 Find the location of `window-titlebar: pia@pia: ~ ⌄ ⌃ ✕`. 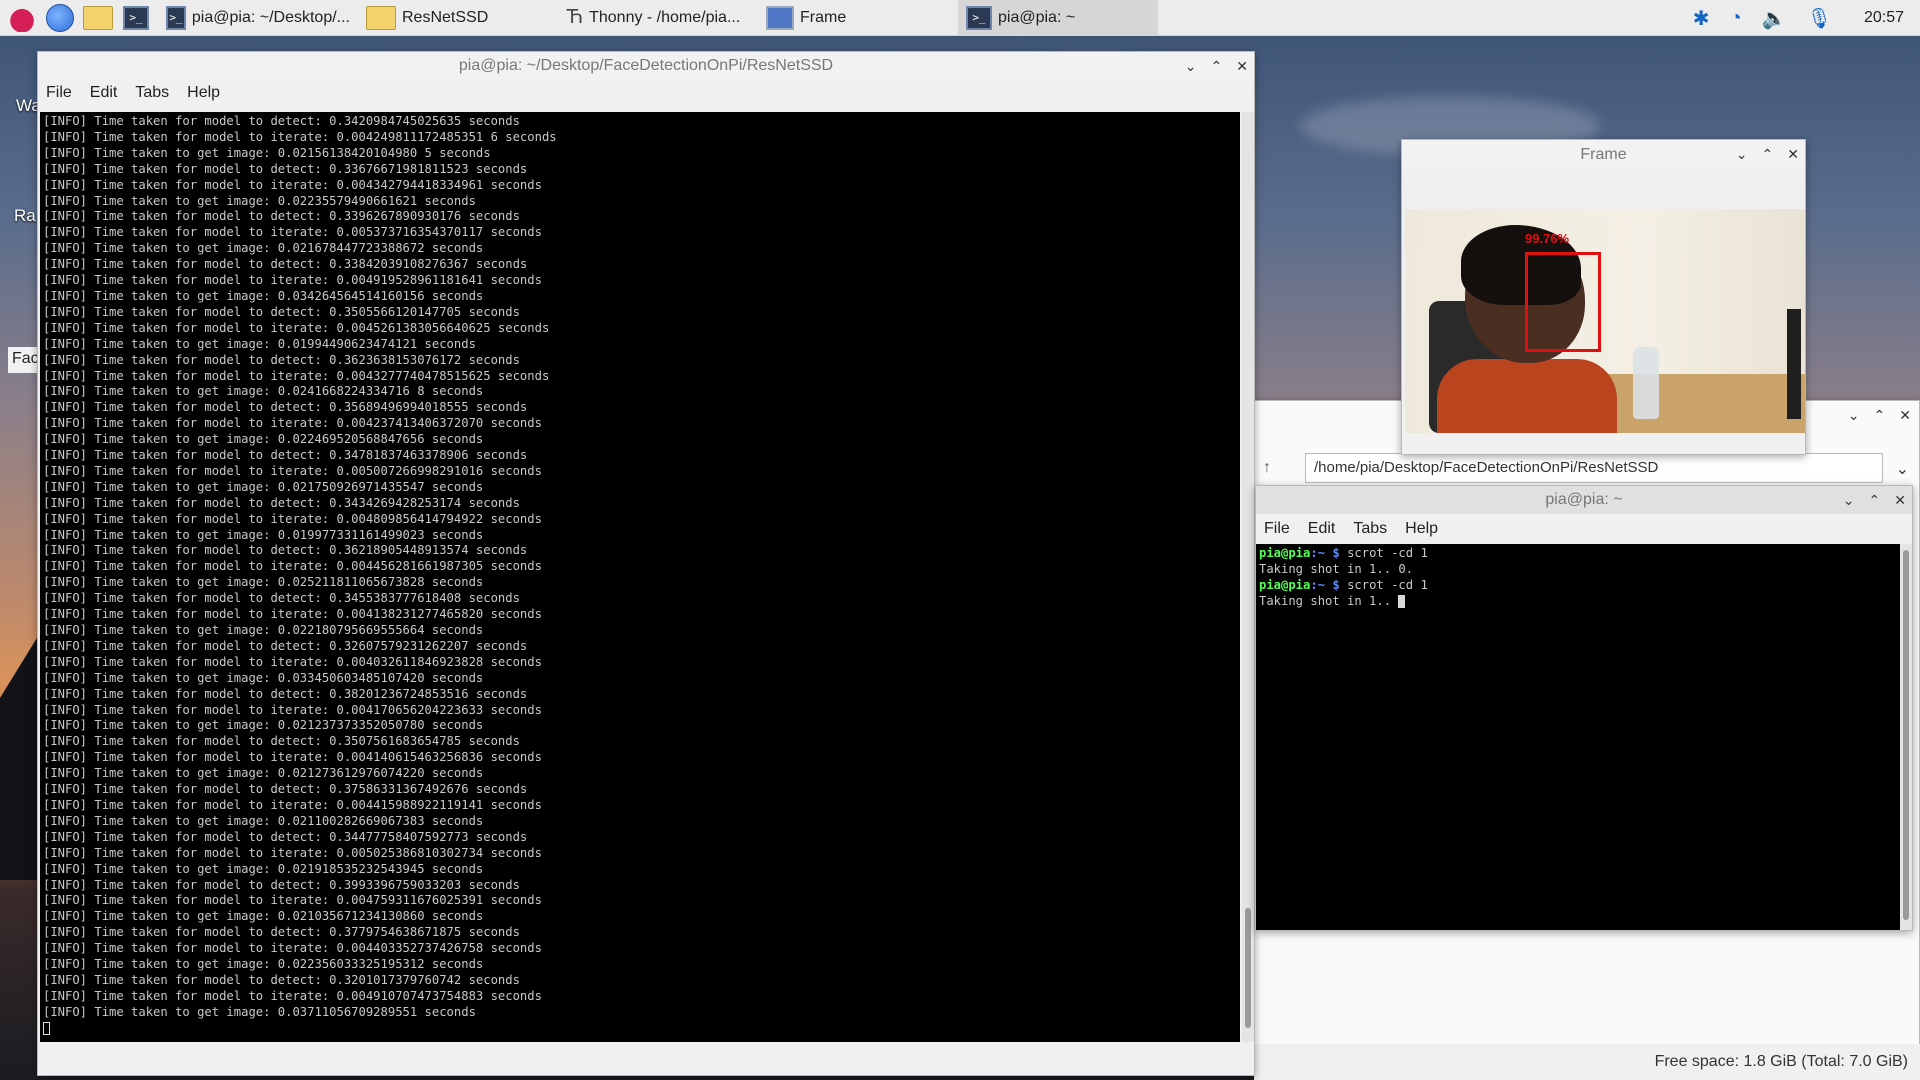

window-titlebar: pia@pia: ~ ⌄ ⌃ ✕ is located at coordinates (1584, 500).